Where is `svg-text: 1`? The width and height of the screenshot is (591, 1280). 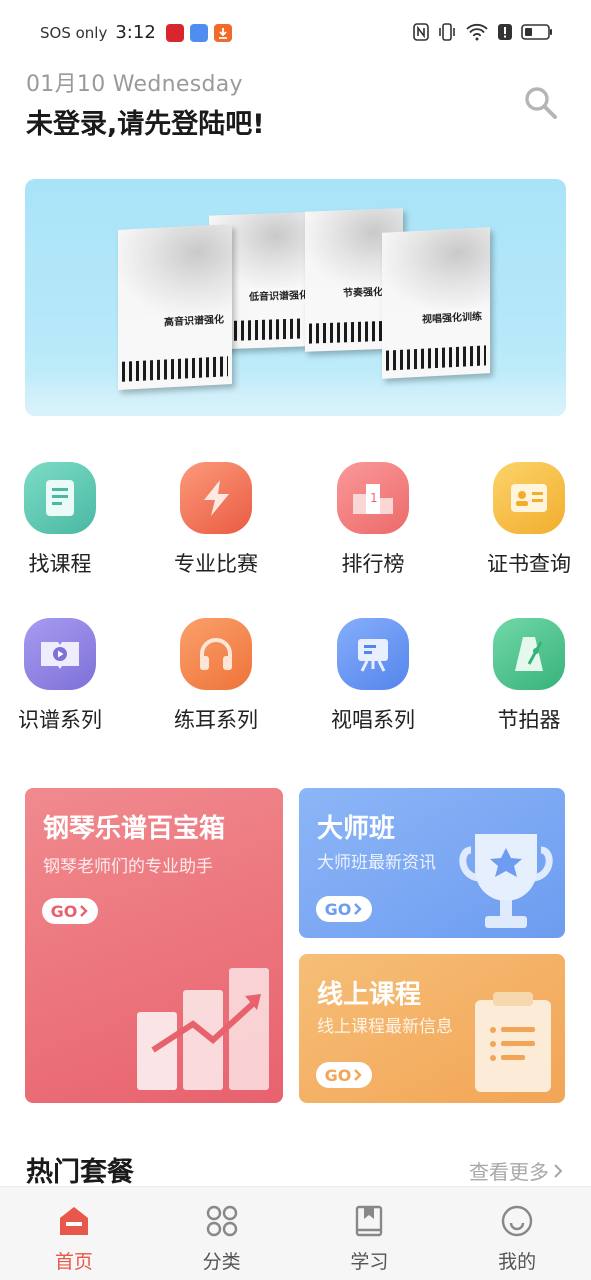
svg-text: 1 is located at coordinates (374, 498).